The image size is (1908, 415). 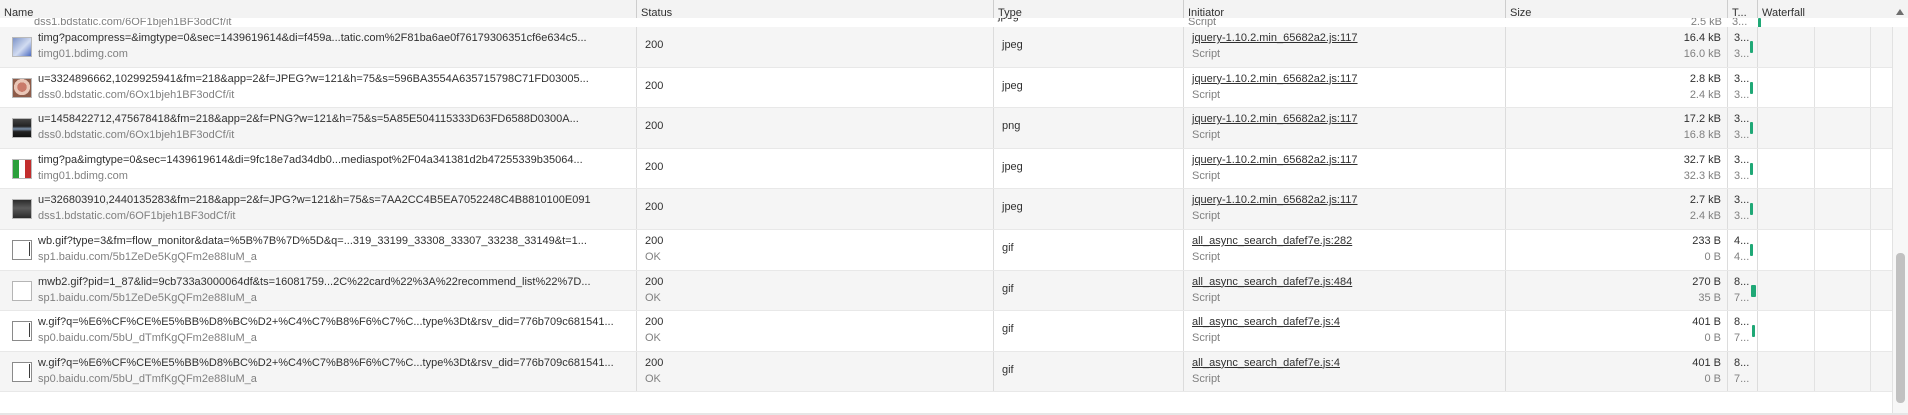 What do you see at coordinates (817, 250) in the screenshot?
I see `status-cell-inner: 200 OK` at bounding box center [817, 250].